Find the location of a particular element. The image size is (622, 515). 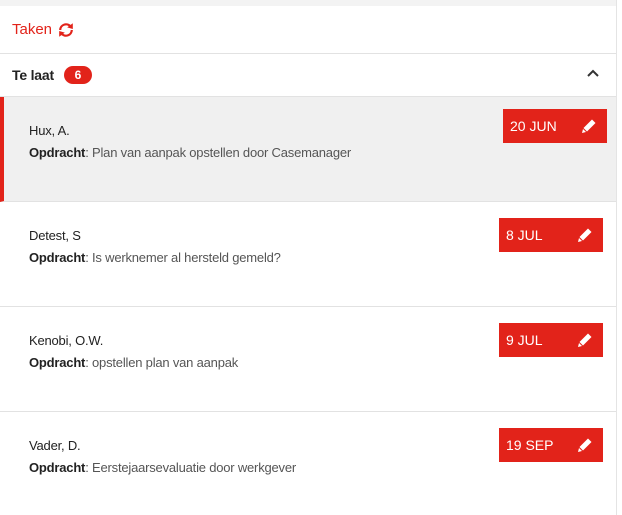

task-date-button: 8 JUL is located at coordinates (551, 235).